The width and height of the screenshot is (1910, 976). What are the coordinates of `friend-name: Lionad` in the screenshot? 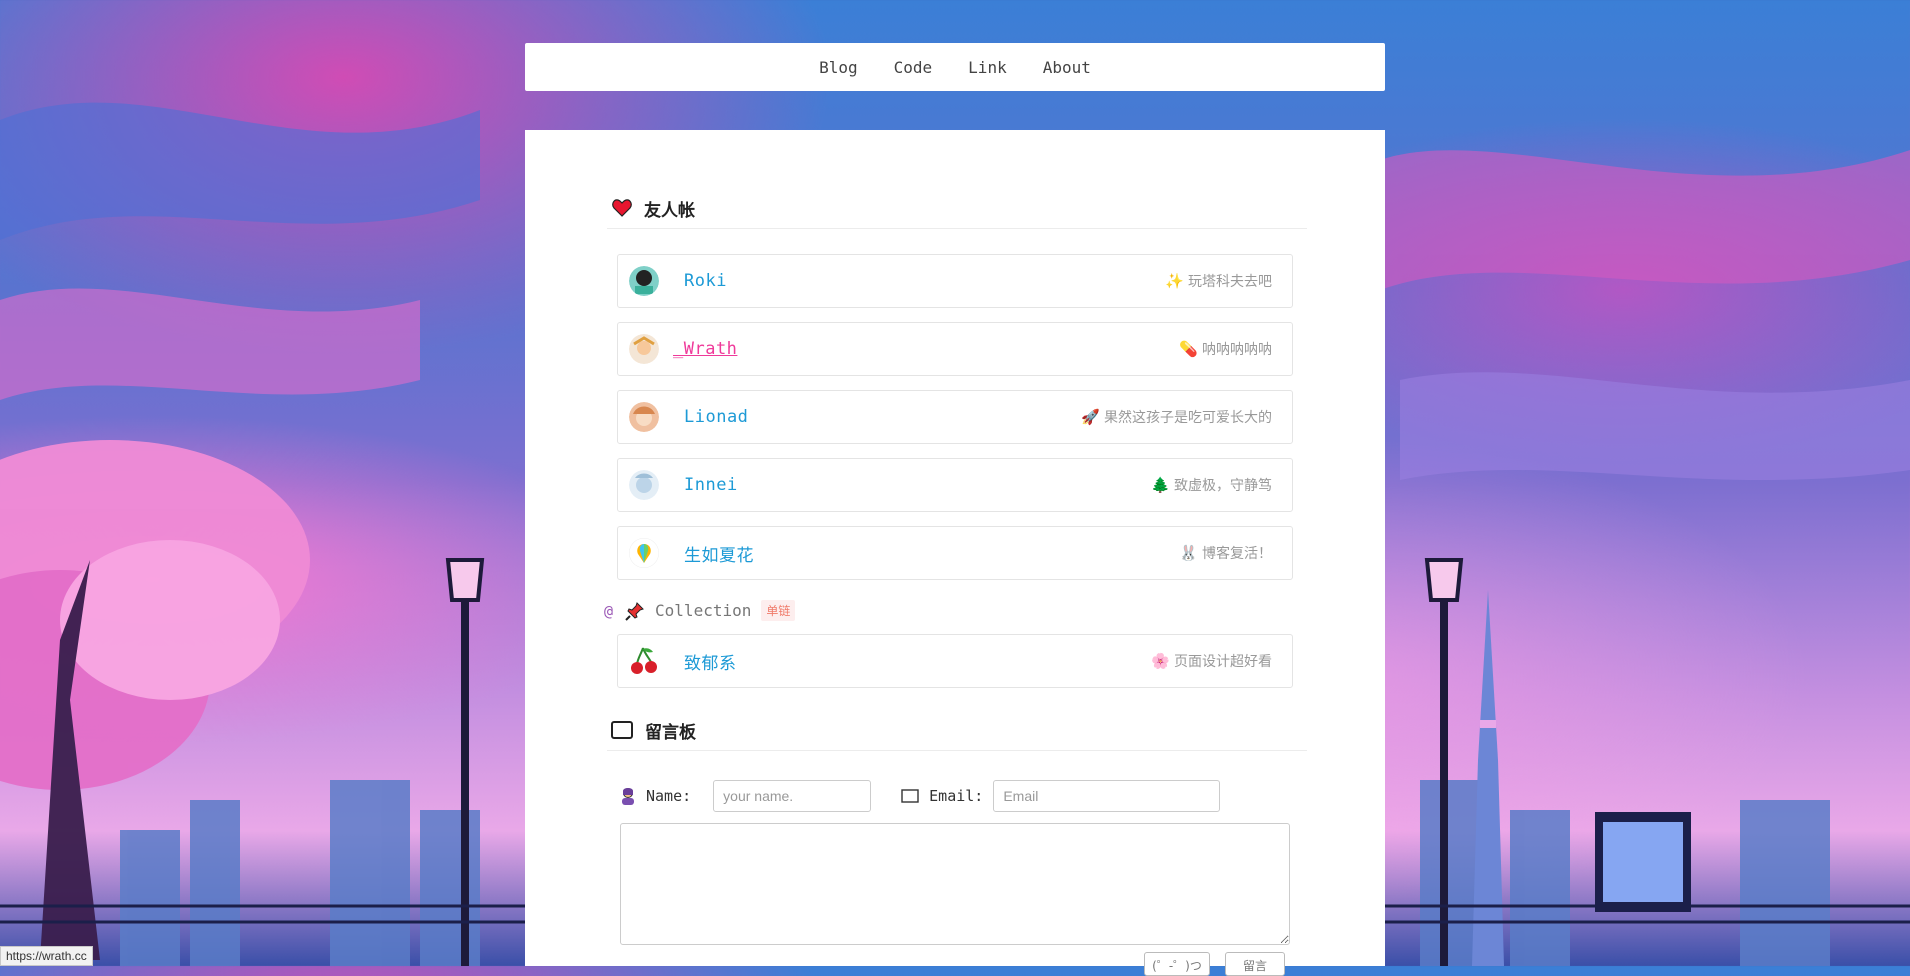 It's located at (716, 417).